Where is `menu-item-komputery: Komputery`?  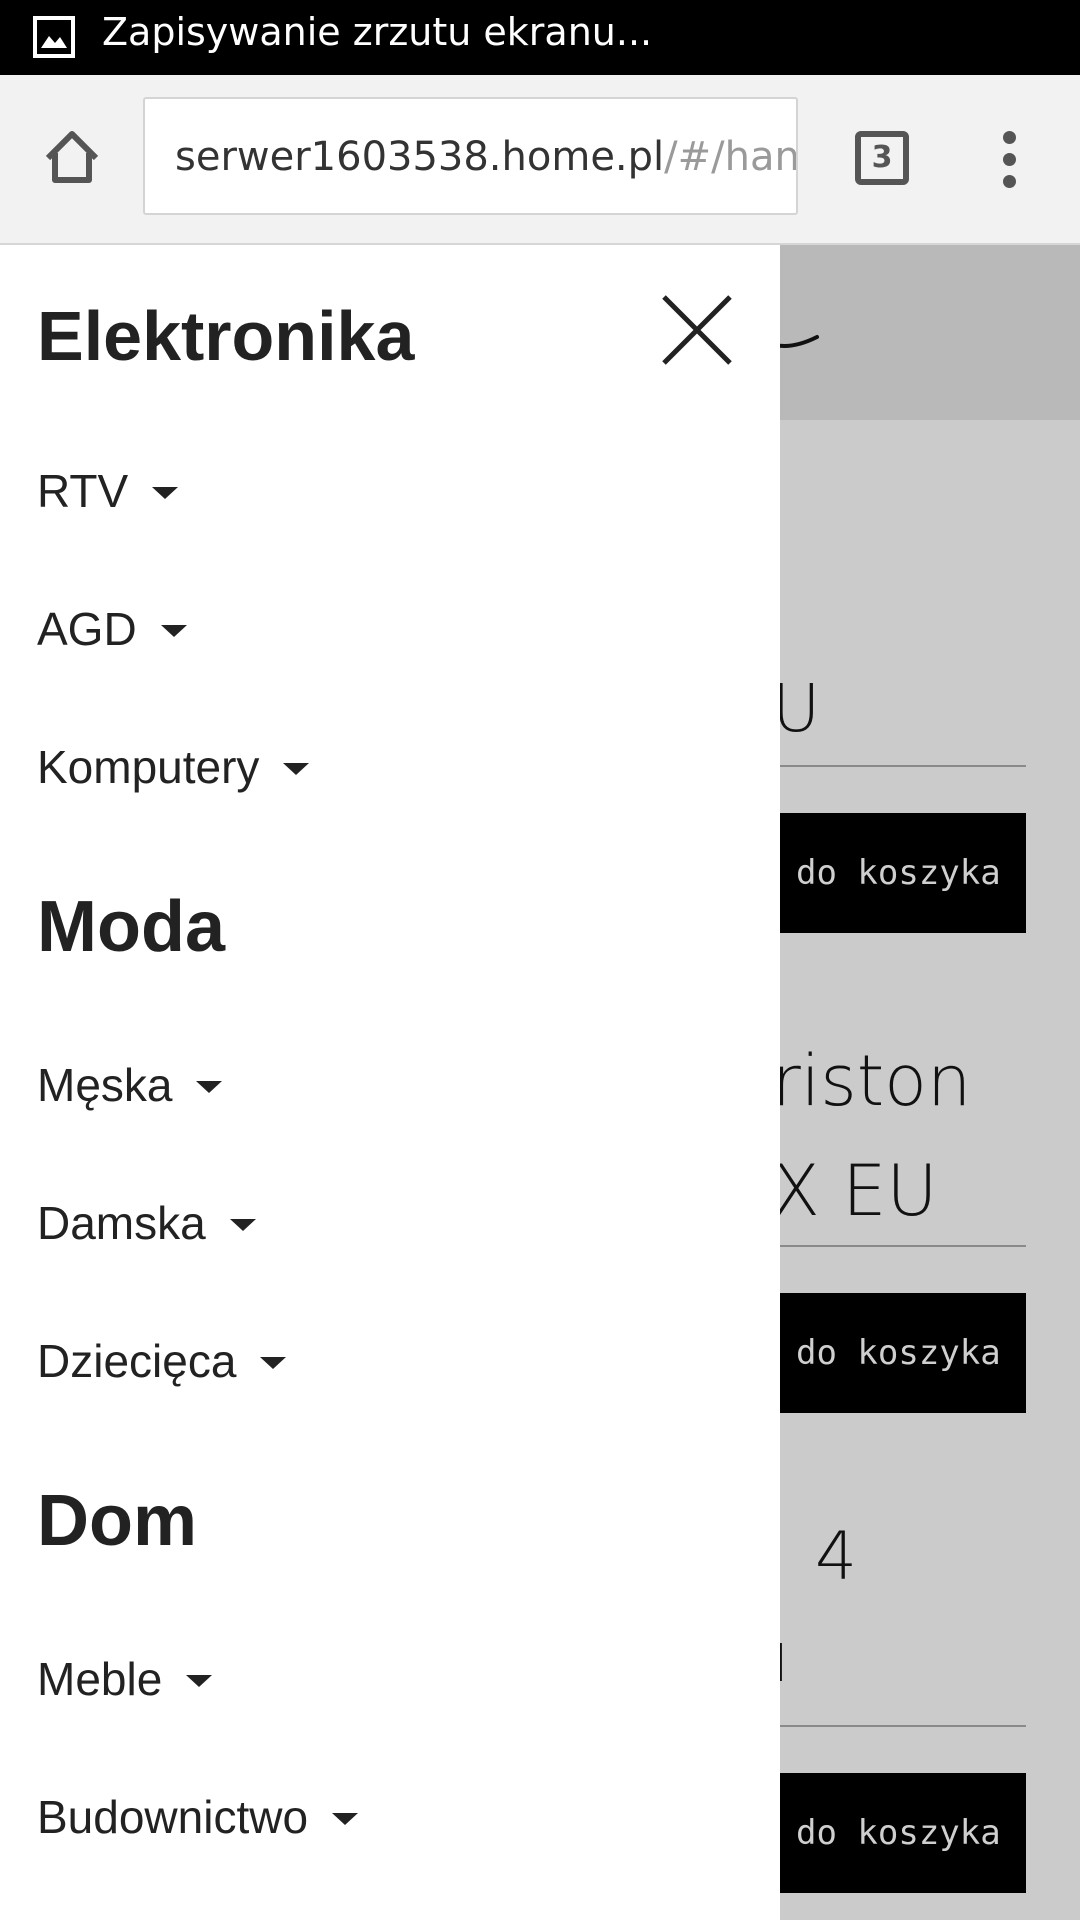 menu-item-komputery: Komputery is located at coordinates (173, 767).